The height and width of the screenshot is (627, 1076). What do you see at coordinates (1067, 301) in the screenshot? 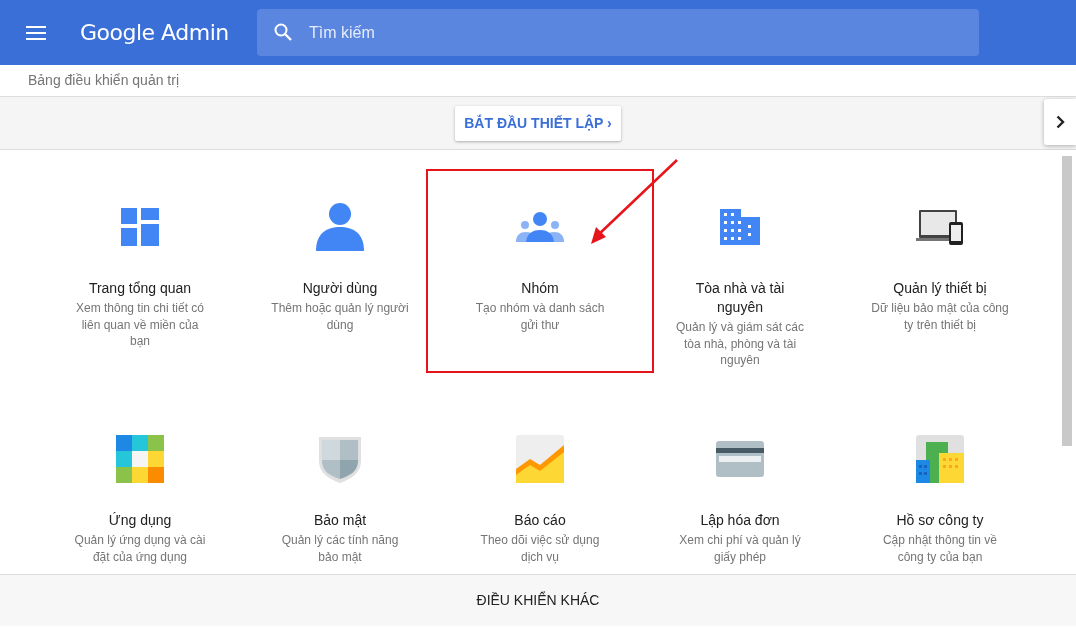
I see `scrollbar` at bounding box center [1067, 301].